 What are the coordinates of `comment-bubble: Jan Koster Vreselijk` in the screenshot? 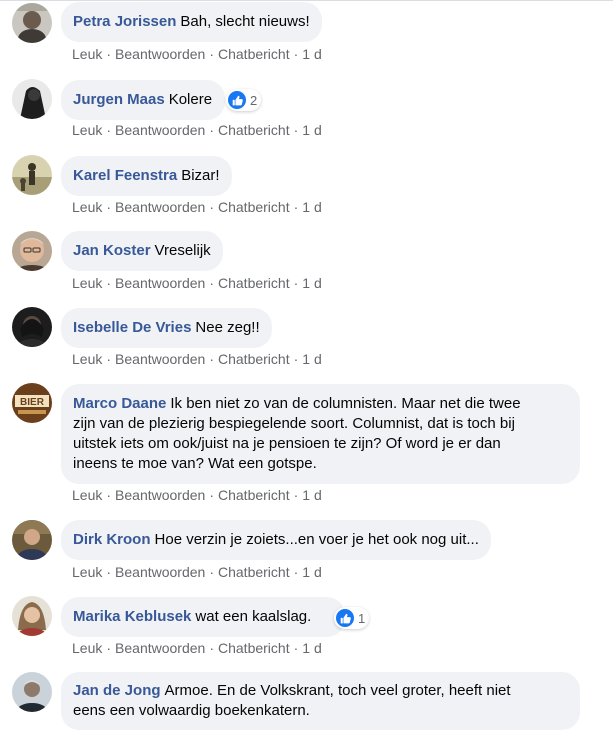 It's located at (142, 251).